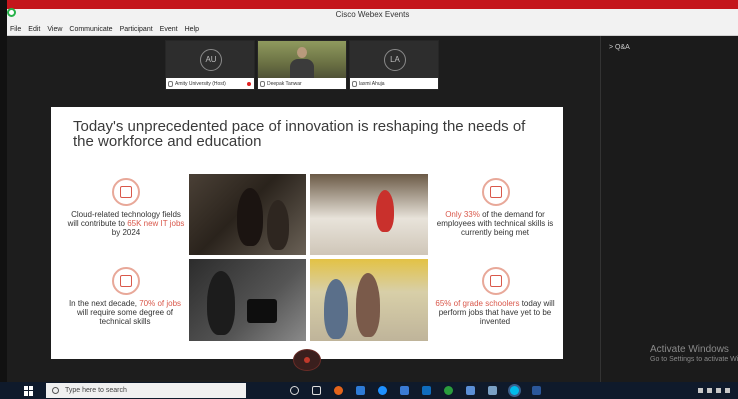 This screenshot has width=738, height=399. I want to click on trend-chart-icon, so click(126, 192).